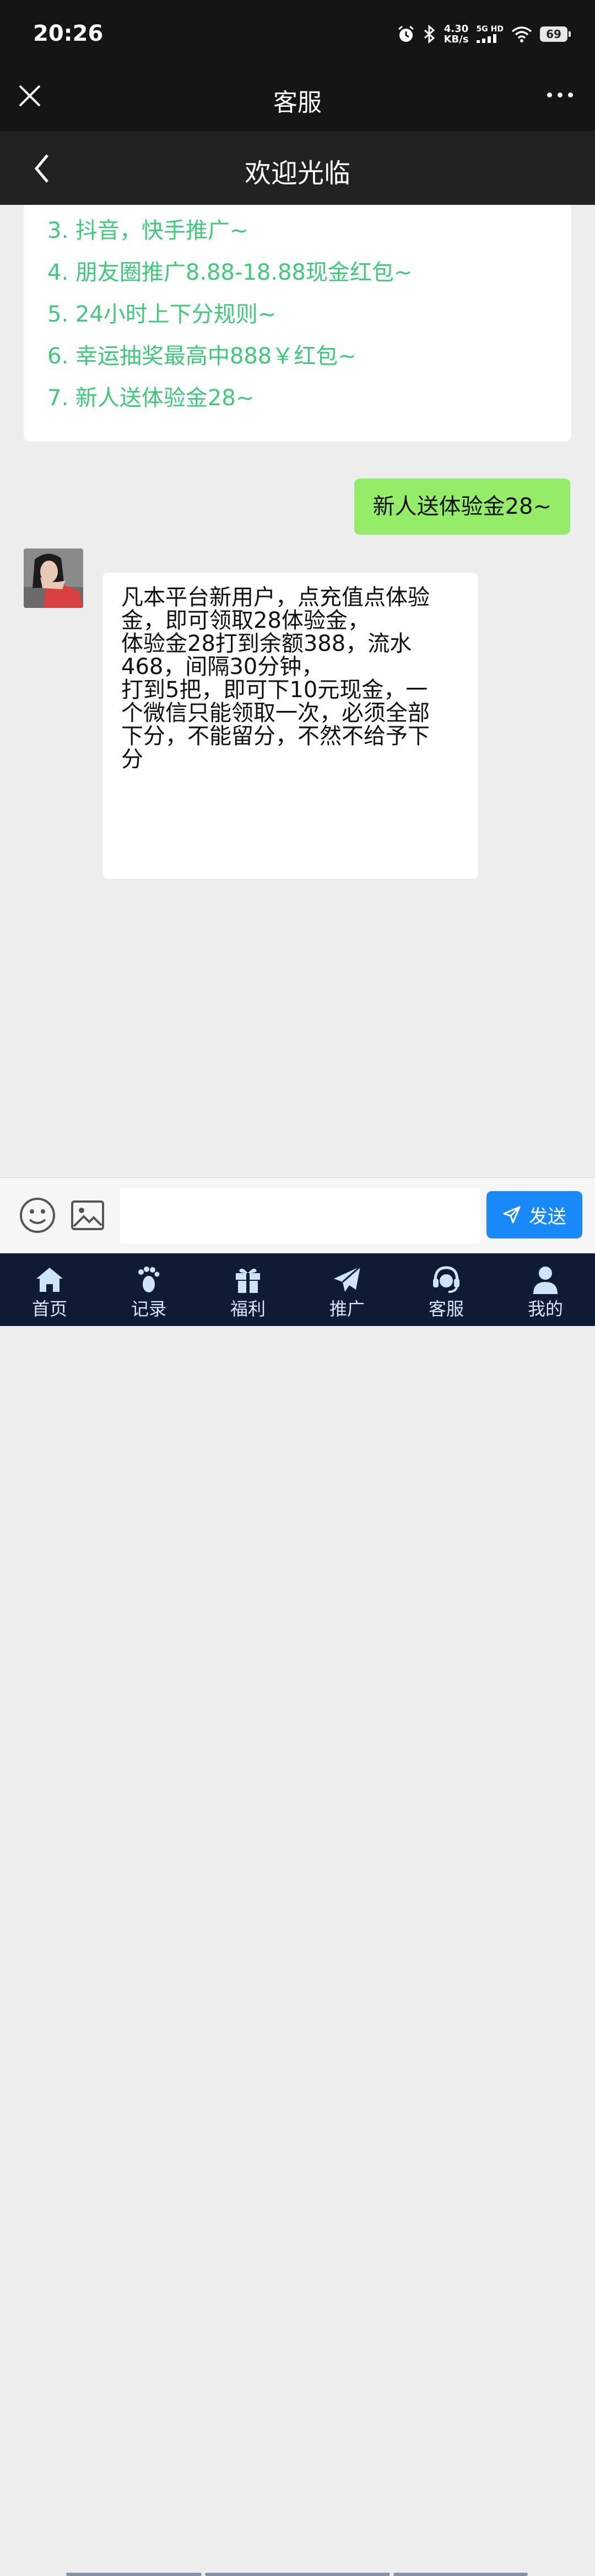 The width and height of the screenshot is (595, 2576). What do you see at coordinates (275, 737) in the screenshot?
I see `message-line: 下分，不能留分，不然不给予下` at bounding box center [275, 737].